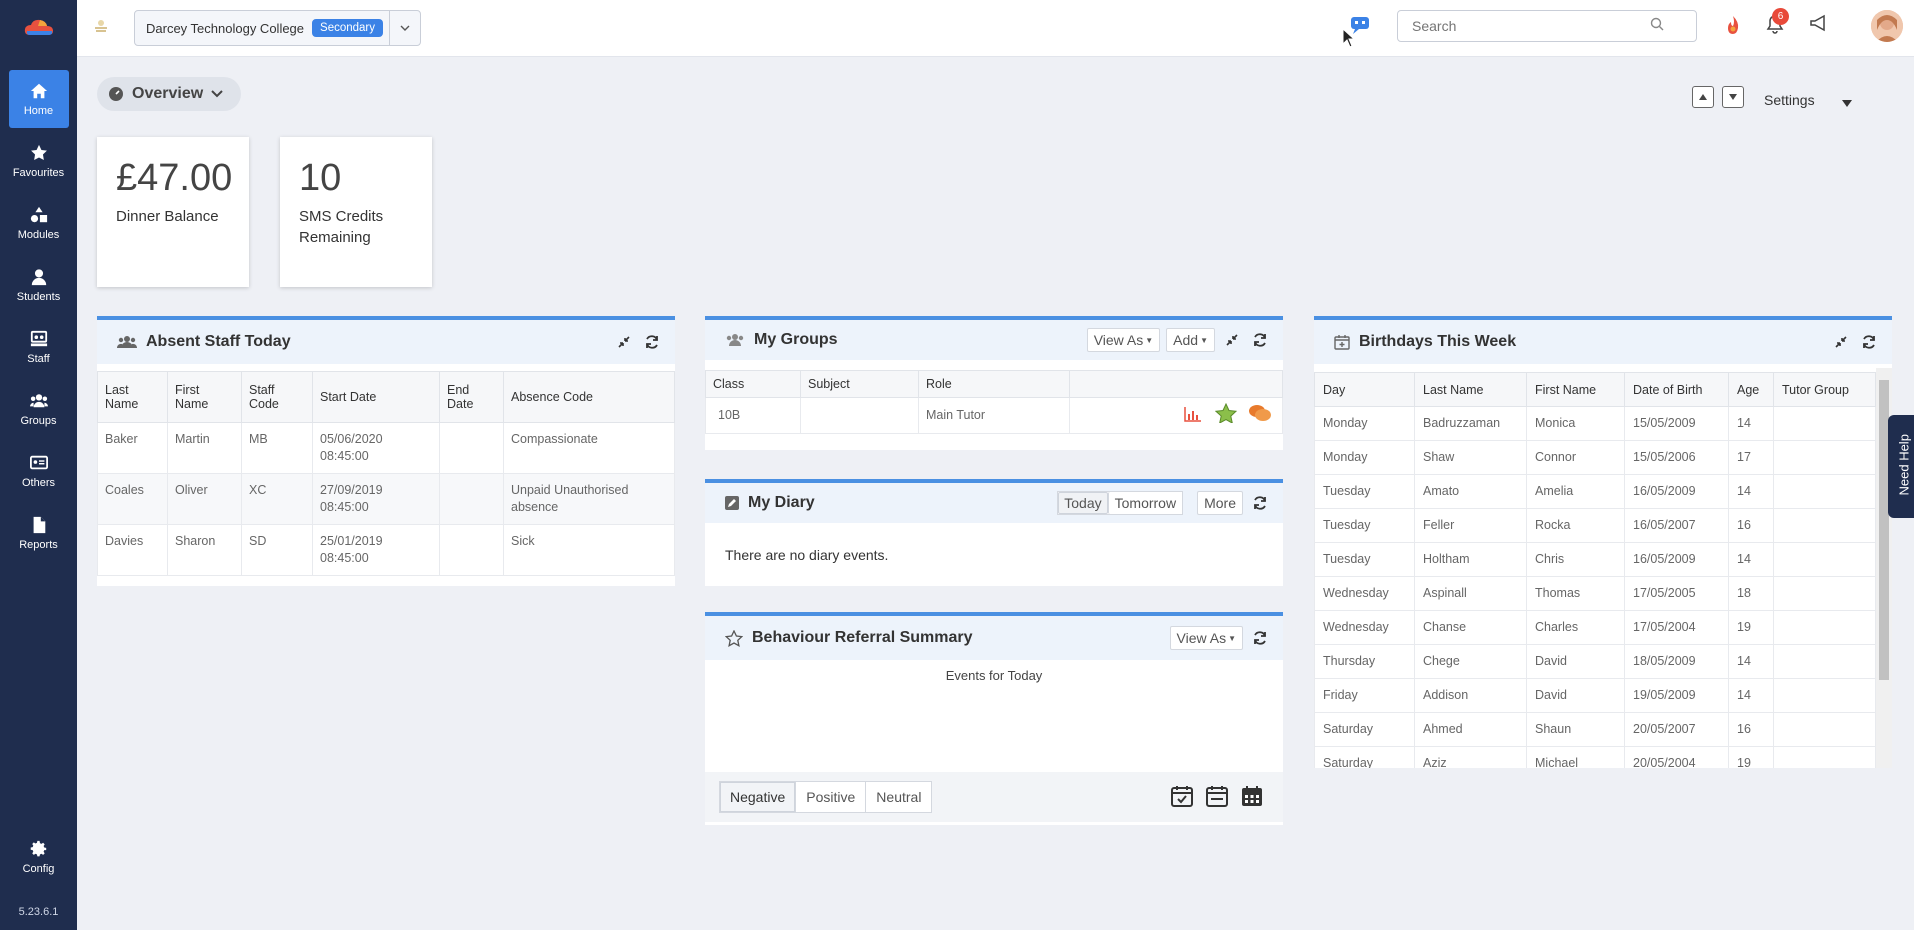 Image resolution: width=1914 pixels, height=930 pixels. What do you see at coordinates (169, 94) in the screenshot?
I see `overview-dashboard-selector: Overview` at bounding box center [169, 94].